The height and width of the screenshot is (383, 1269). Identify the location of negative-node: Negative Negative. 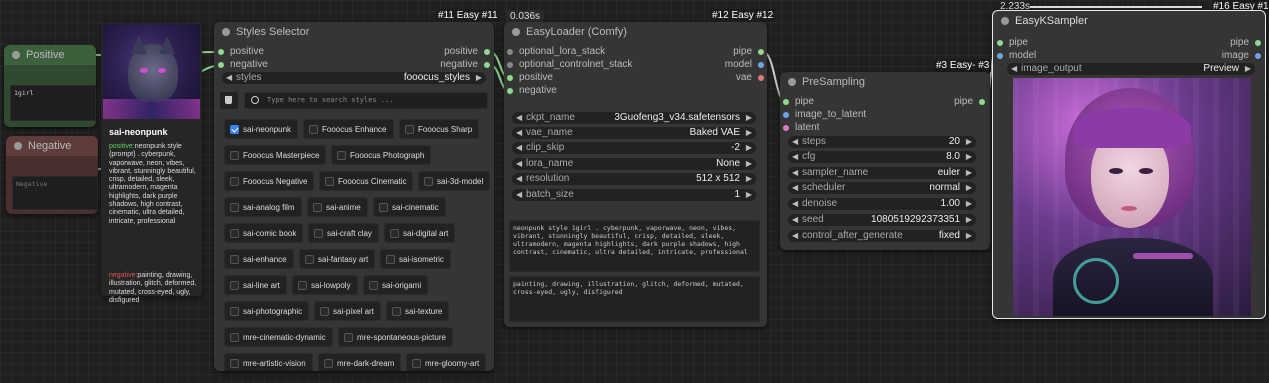
(52, 175).